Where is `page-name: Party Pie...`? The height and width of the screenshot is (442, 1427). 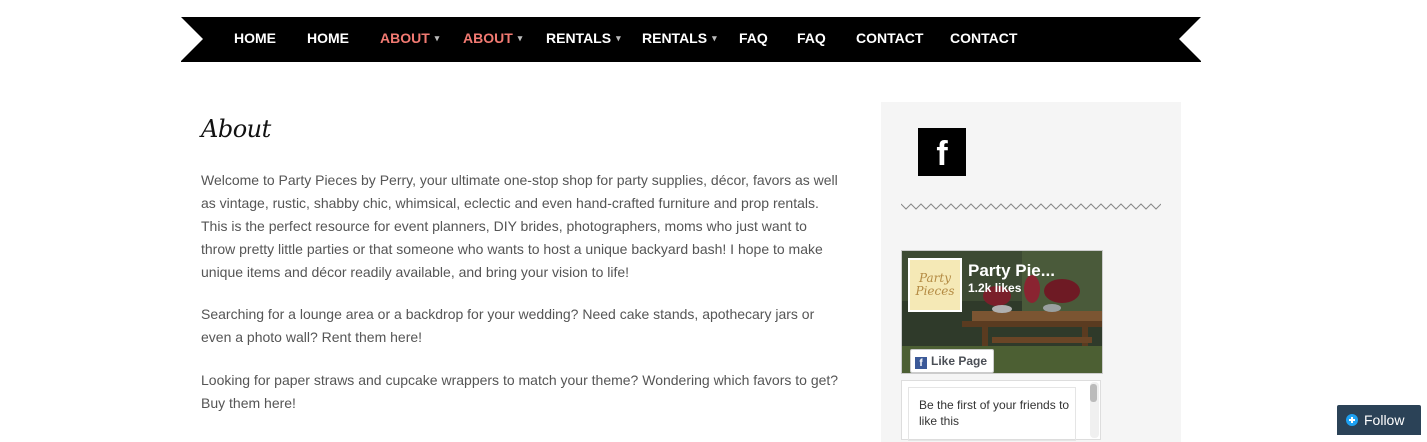 page-name: Party Pie... is located at coordinates (1011, 271).